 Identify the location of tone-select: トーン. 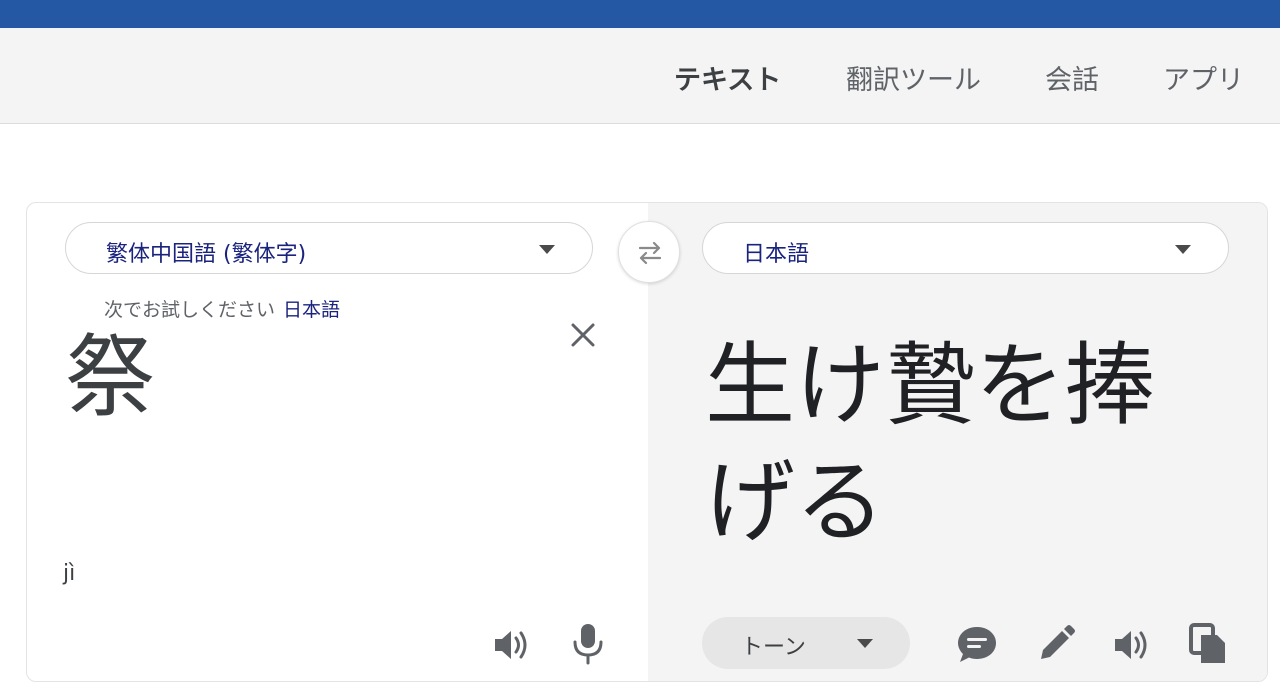
(806, 643).